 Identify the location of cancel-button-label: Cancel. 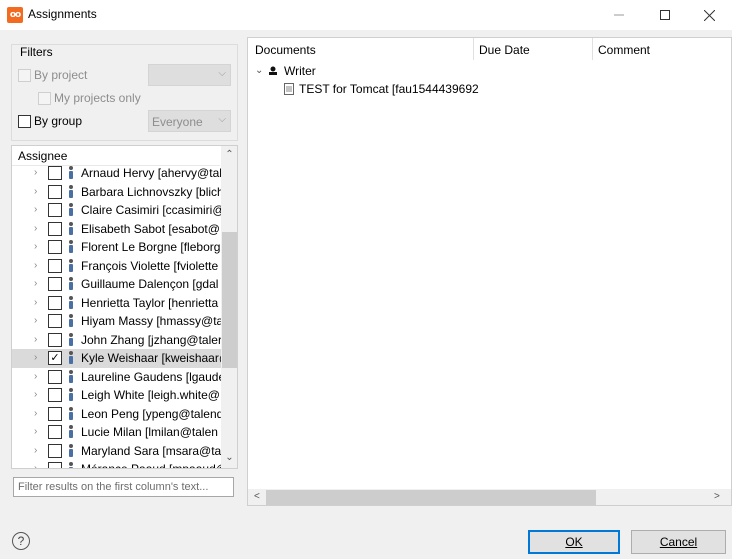
(678, 542).